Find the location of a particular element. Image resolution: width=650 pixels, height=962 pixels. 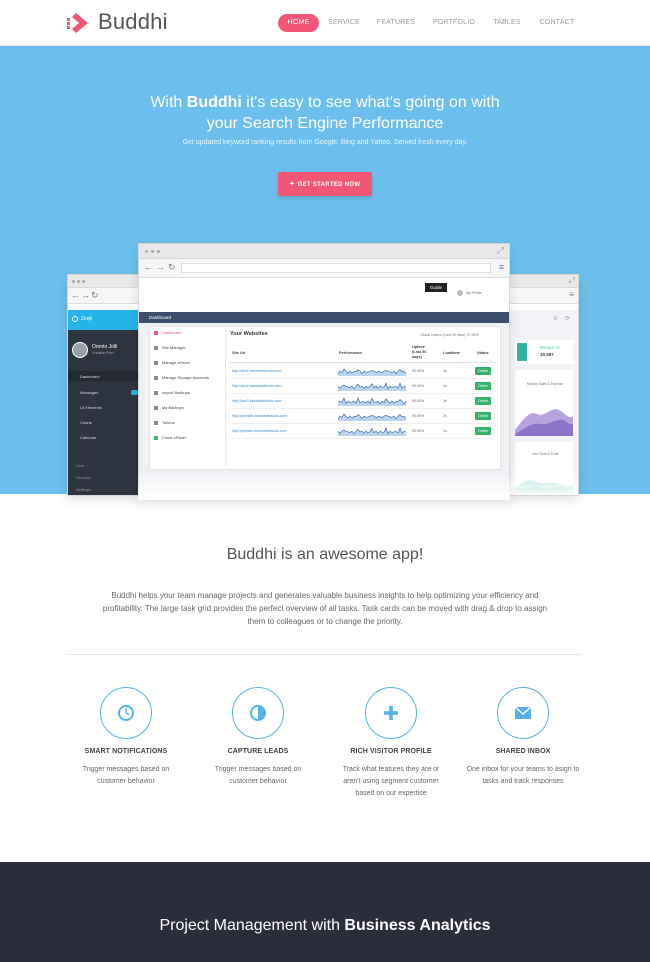

envelope-icon is located at coordinates (523, 713).